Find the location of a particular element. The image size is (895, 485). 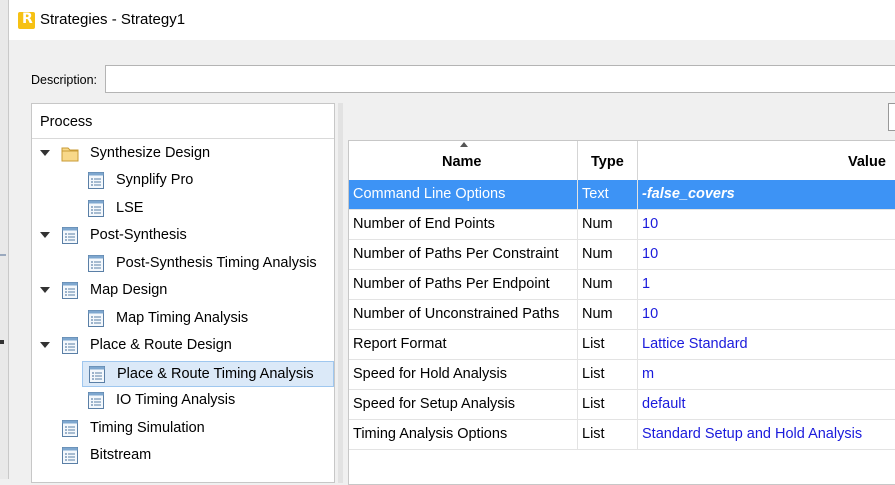

description-label: Description: is located at coordinates (64, 80).